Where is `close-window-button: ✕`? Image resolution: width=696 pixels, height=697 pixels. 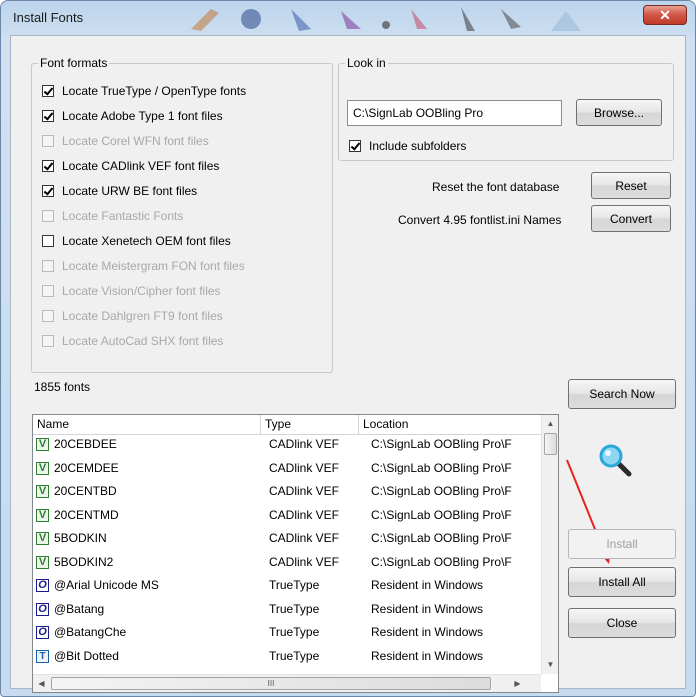 close-window-button: ✕ is located at coordinates (665, 15).